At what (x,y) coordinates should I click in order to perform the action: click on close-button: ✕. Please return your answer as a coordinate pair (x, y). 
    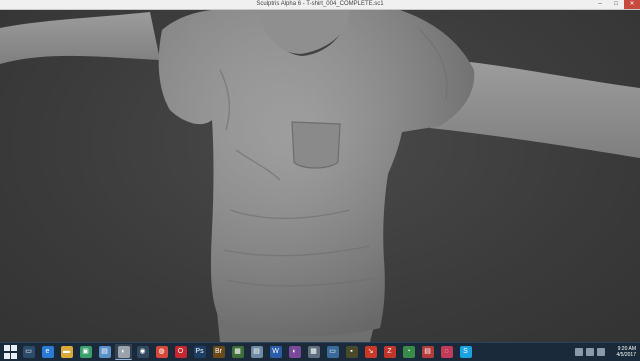
    Looking at the image, I should click on (632, 4).